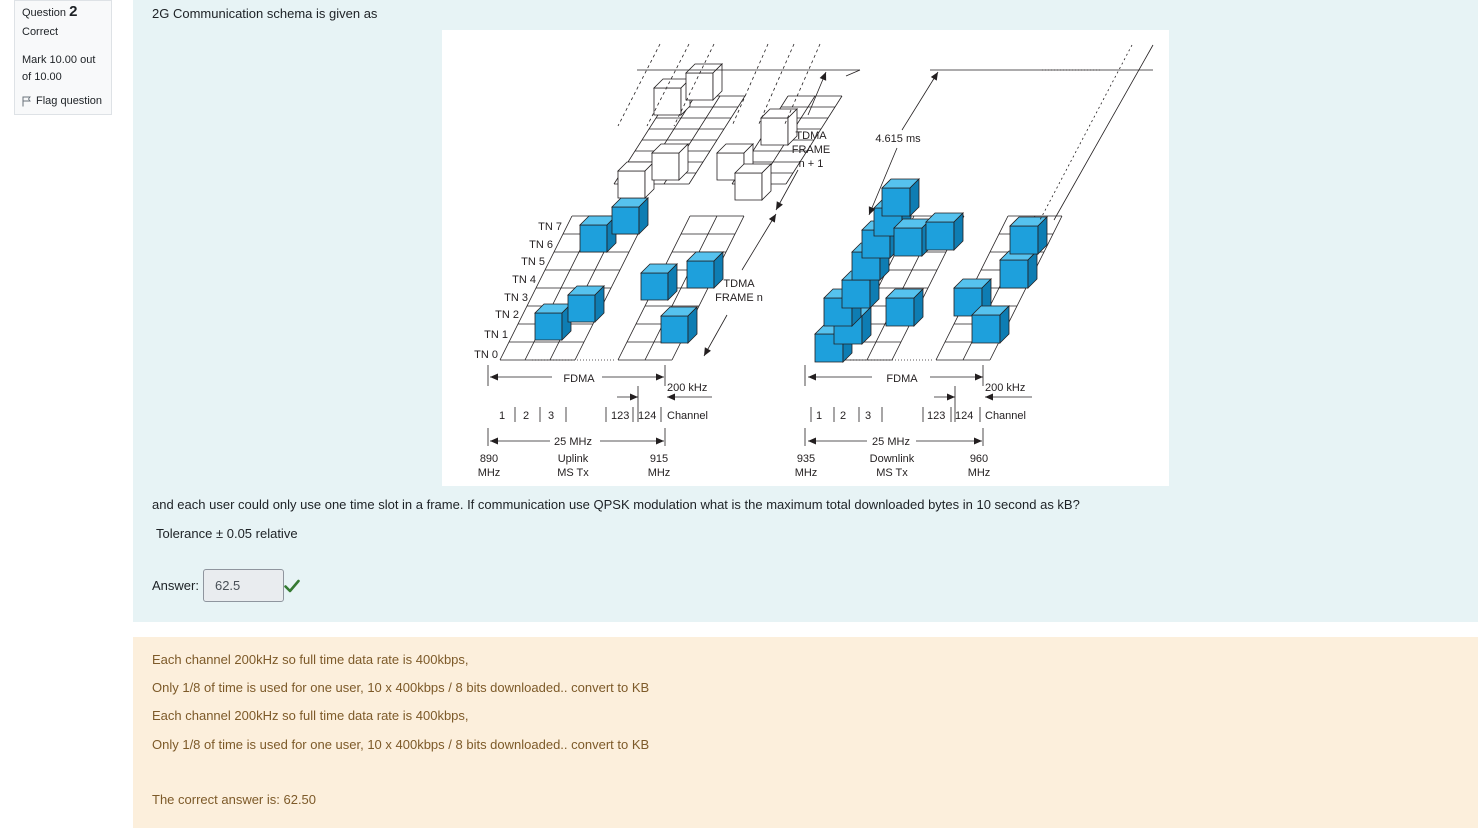 The width and height of the screenshot is (1481, 832). What do you see at coordinates (579, 379) in the screenshot?
I see `uplink-fdma-label: FDMA` at bounding box center [579, 379].